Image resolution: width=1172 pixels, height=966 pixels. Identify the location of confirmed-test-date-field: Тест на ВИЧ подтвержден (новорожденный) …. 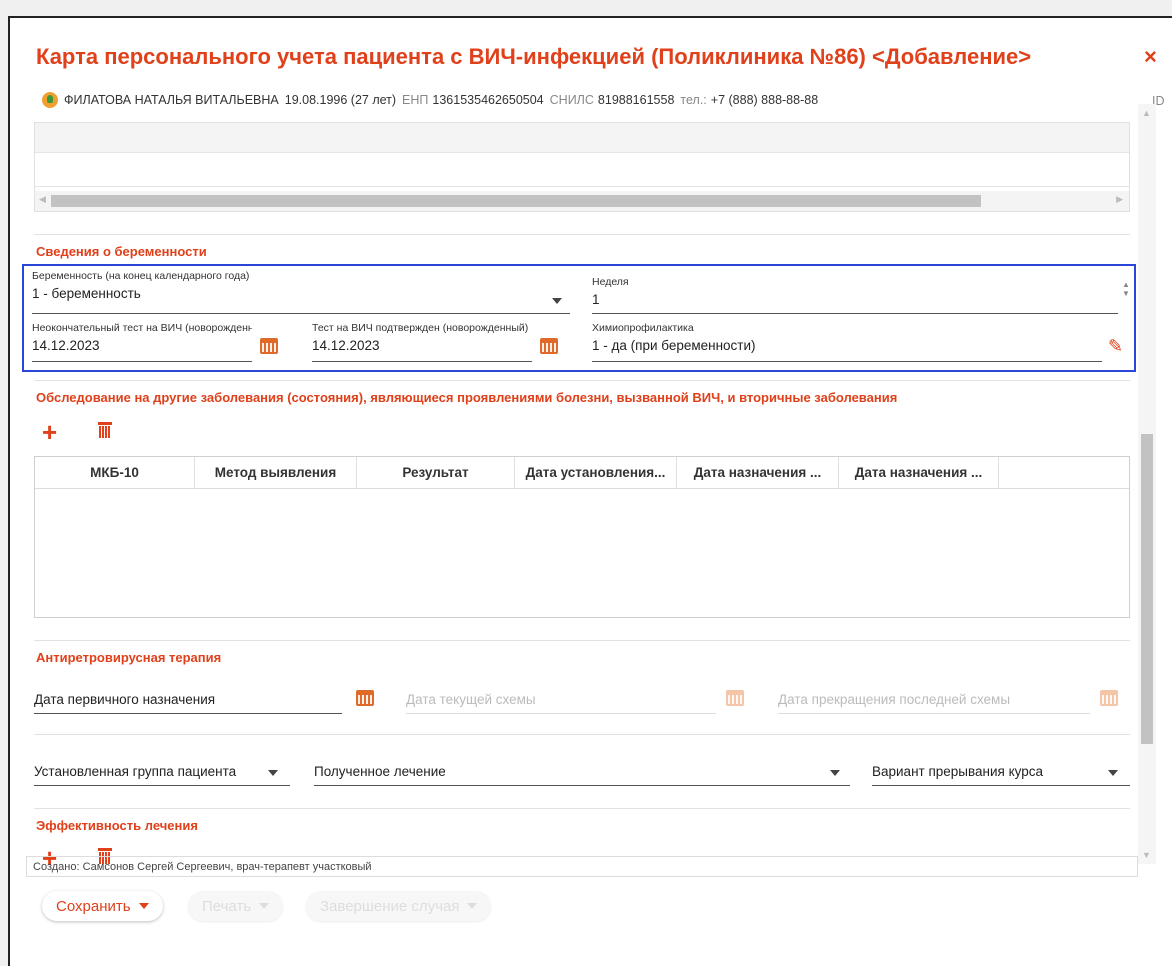
(422, 342).